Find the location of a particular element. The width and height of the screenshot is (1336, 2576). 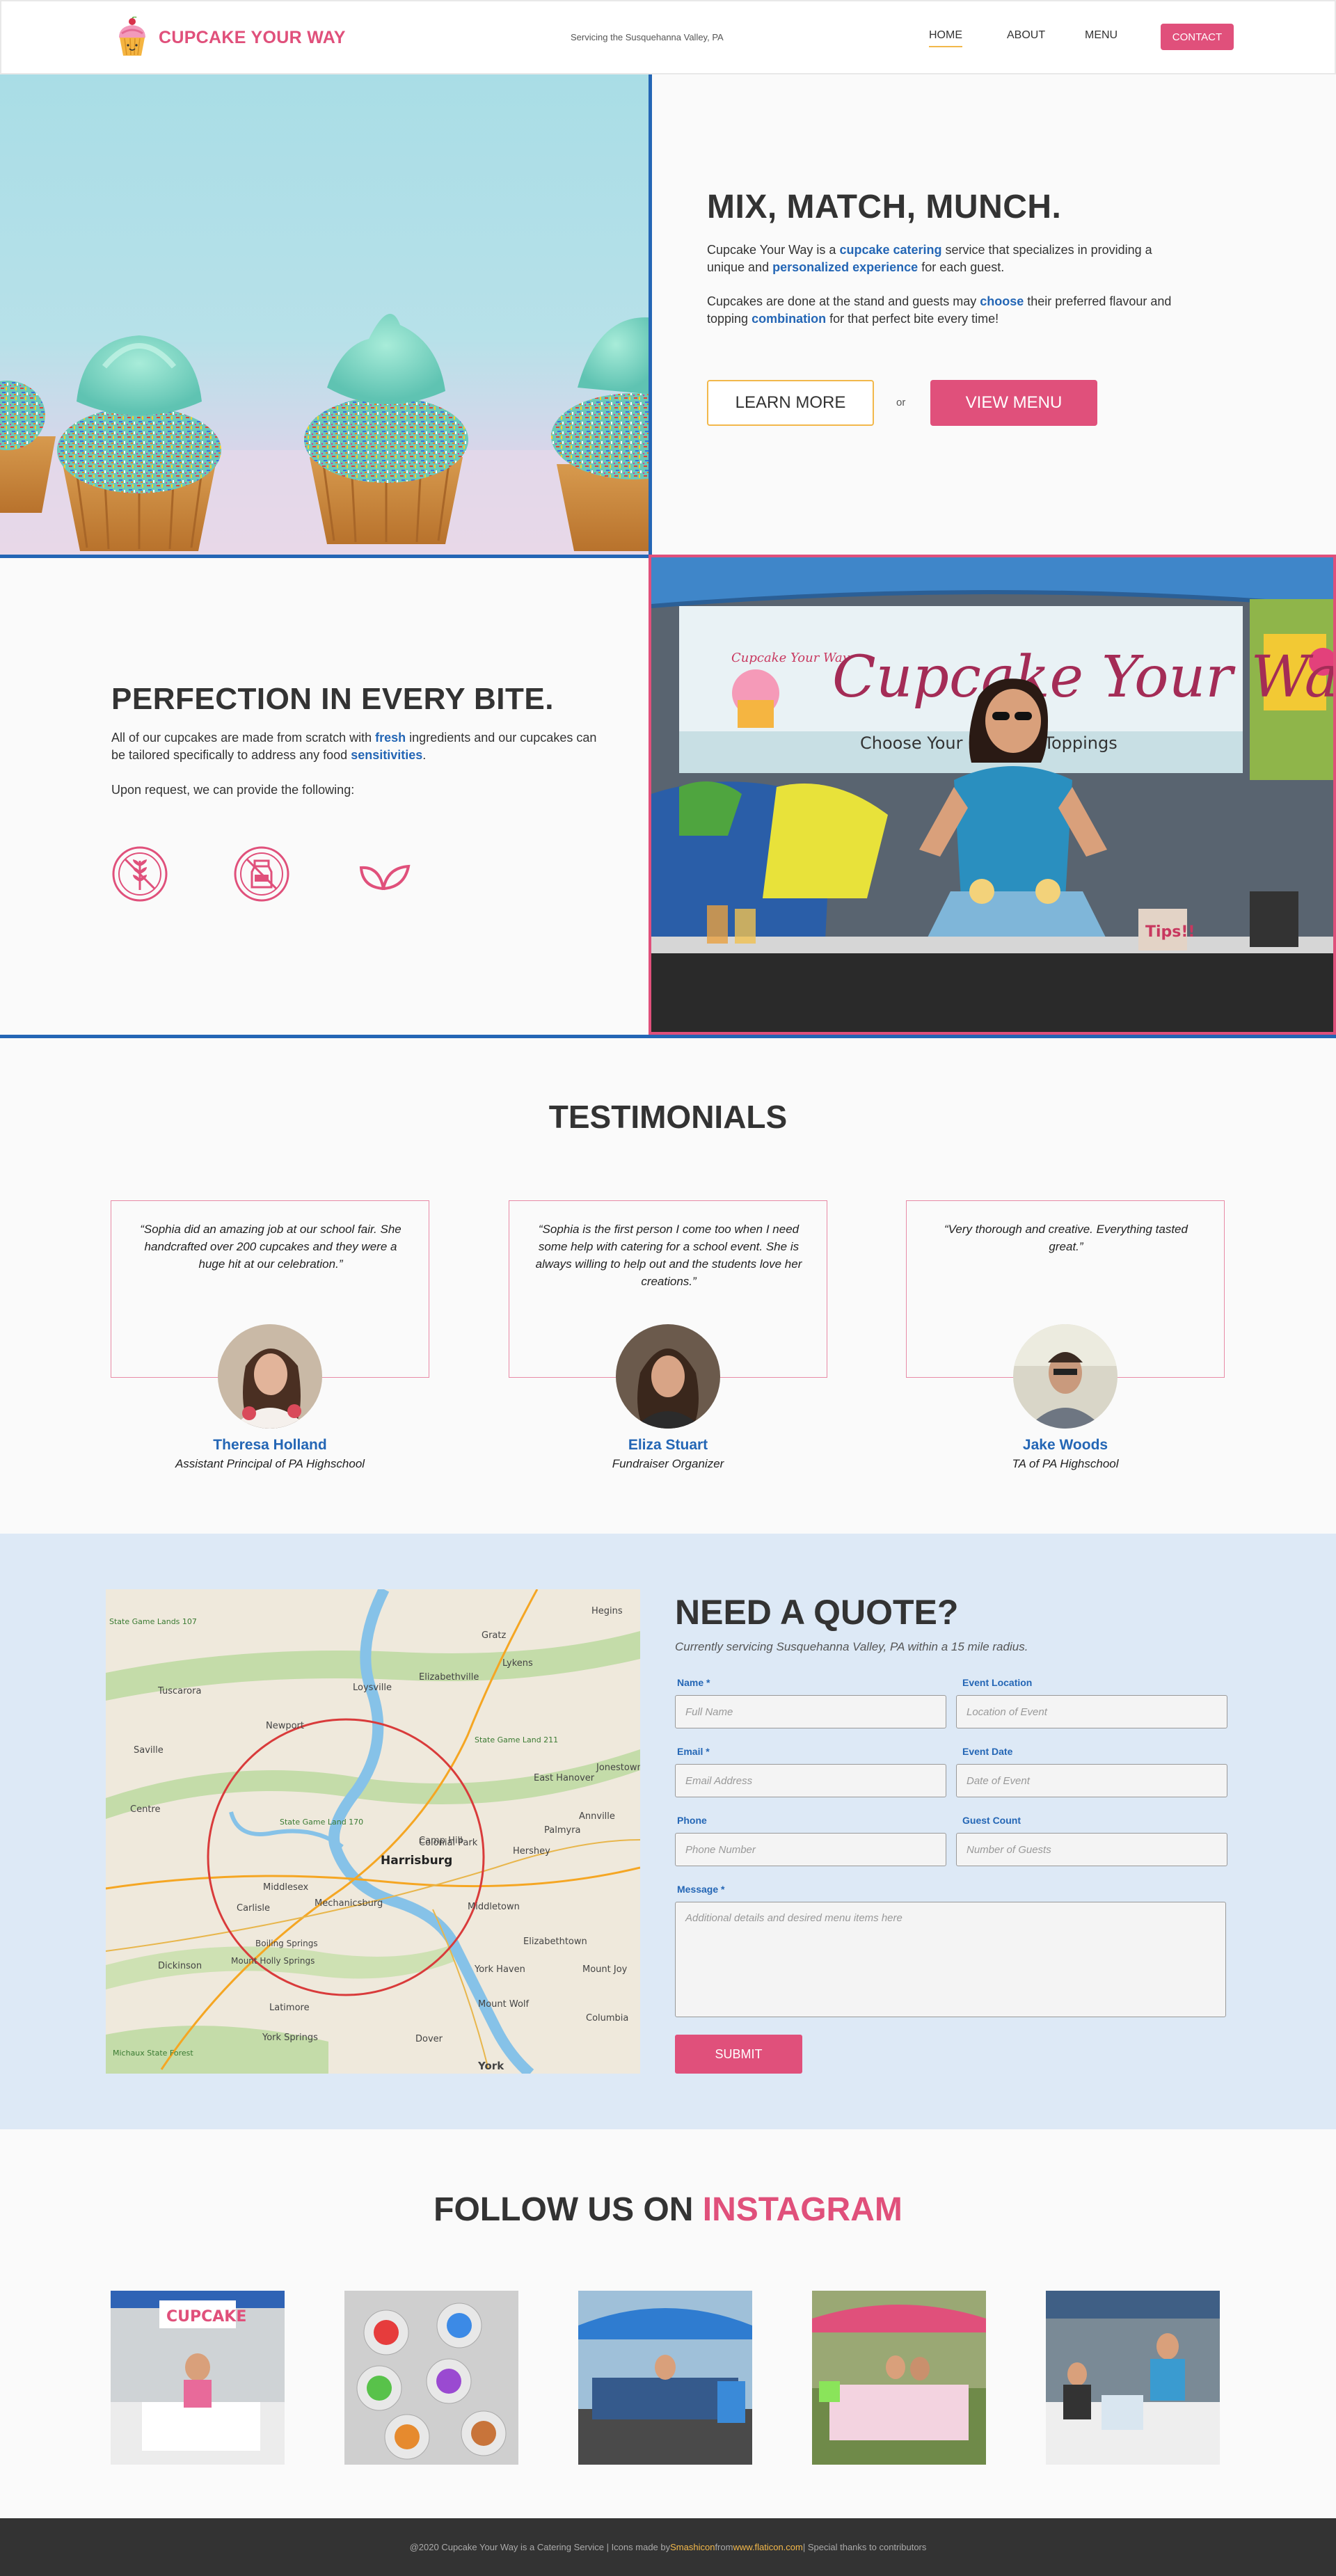

testimonial-name: Eliza Stuart is located at coordinates (668, 1445).